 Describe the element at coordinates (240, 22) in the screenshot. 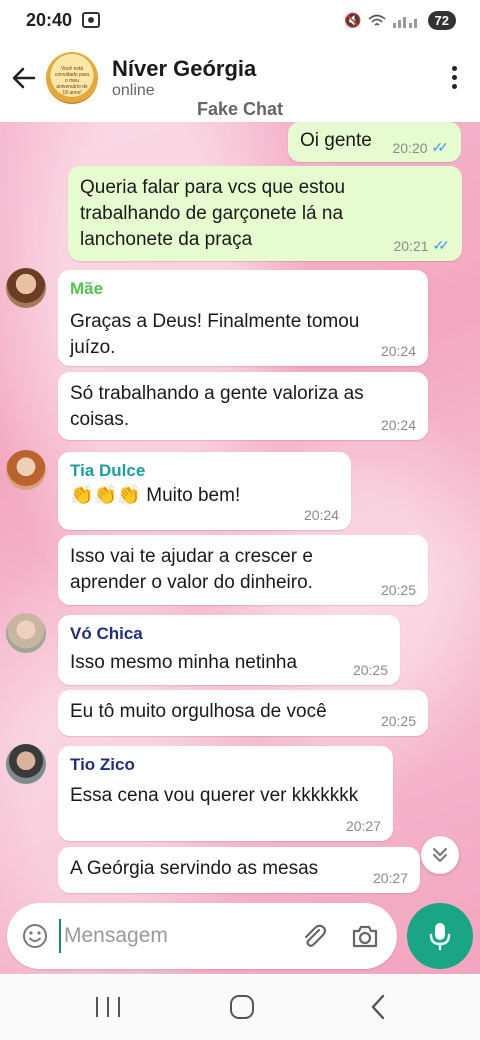

I see `status-bar: 20:40 🔇 72` at that location.